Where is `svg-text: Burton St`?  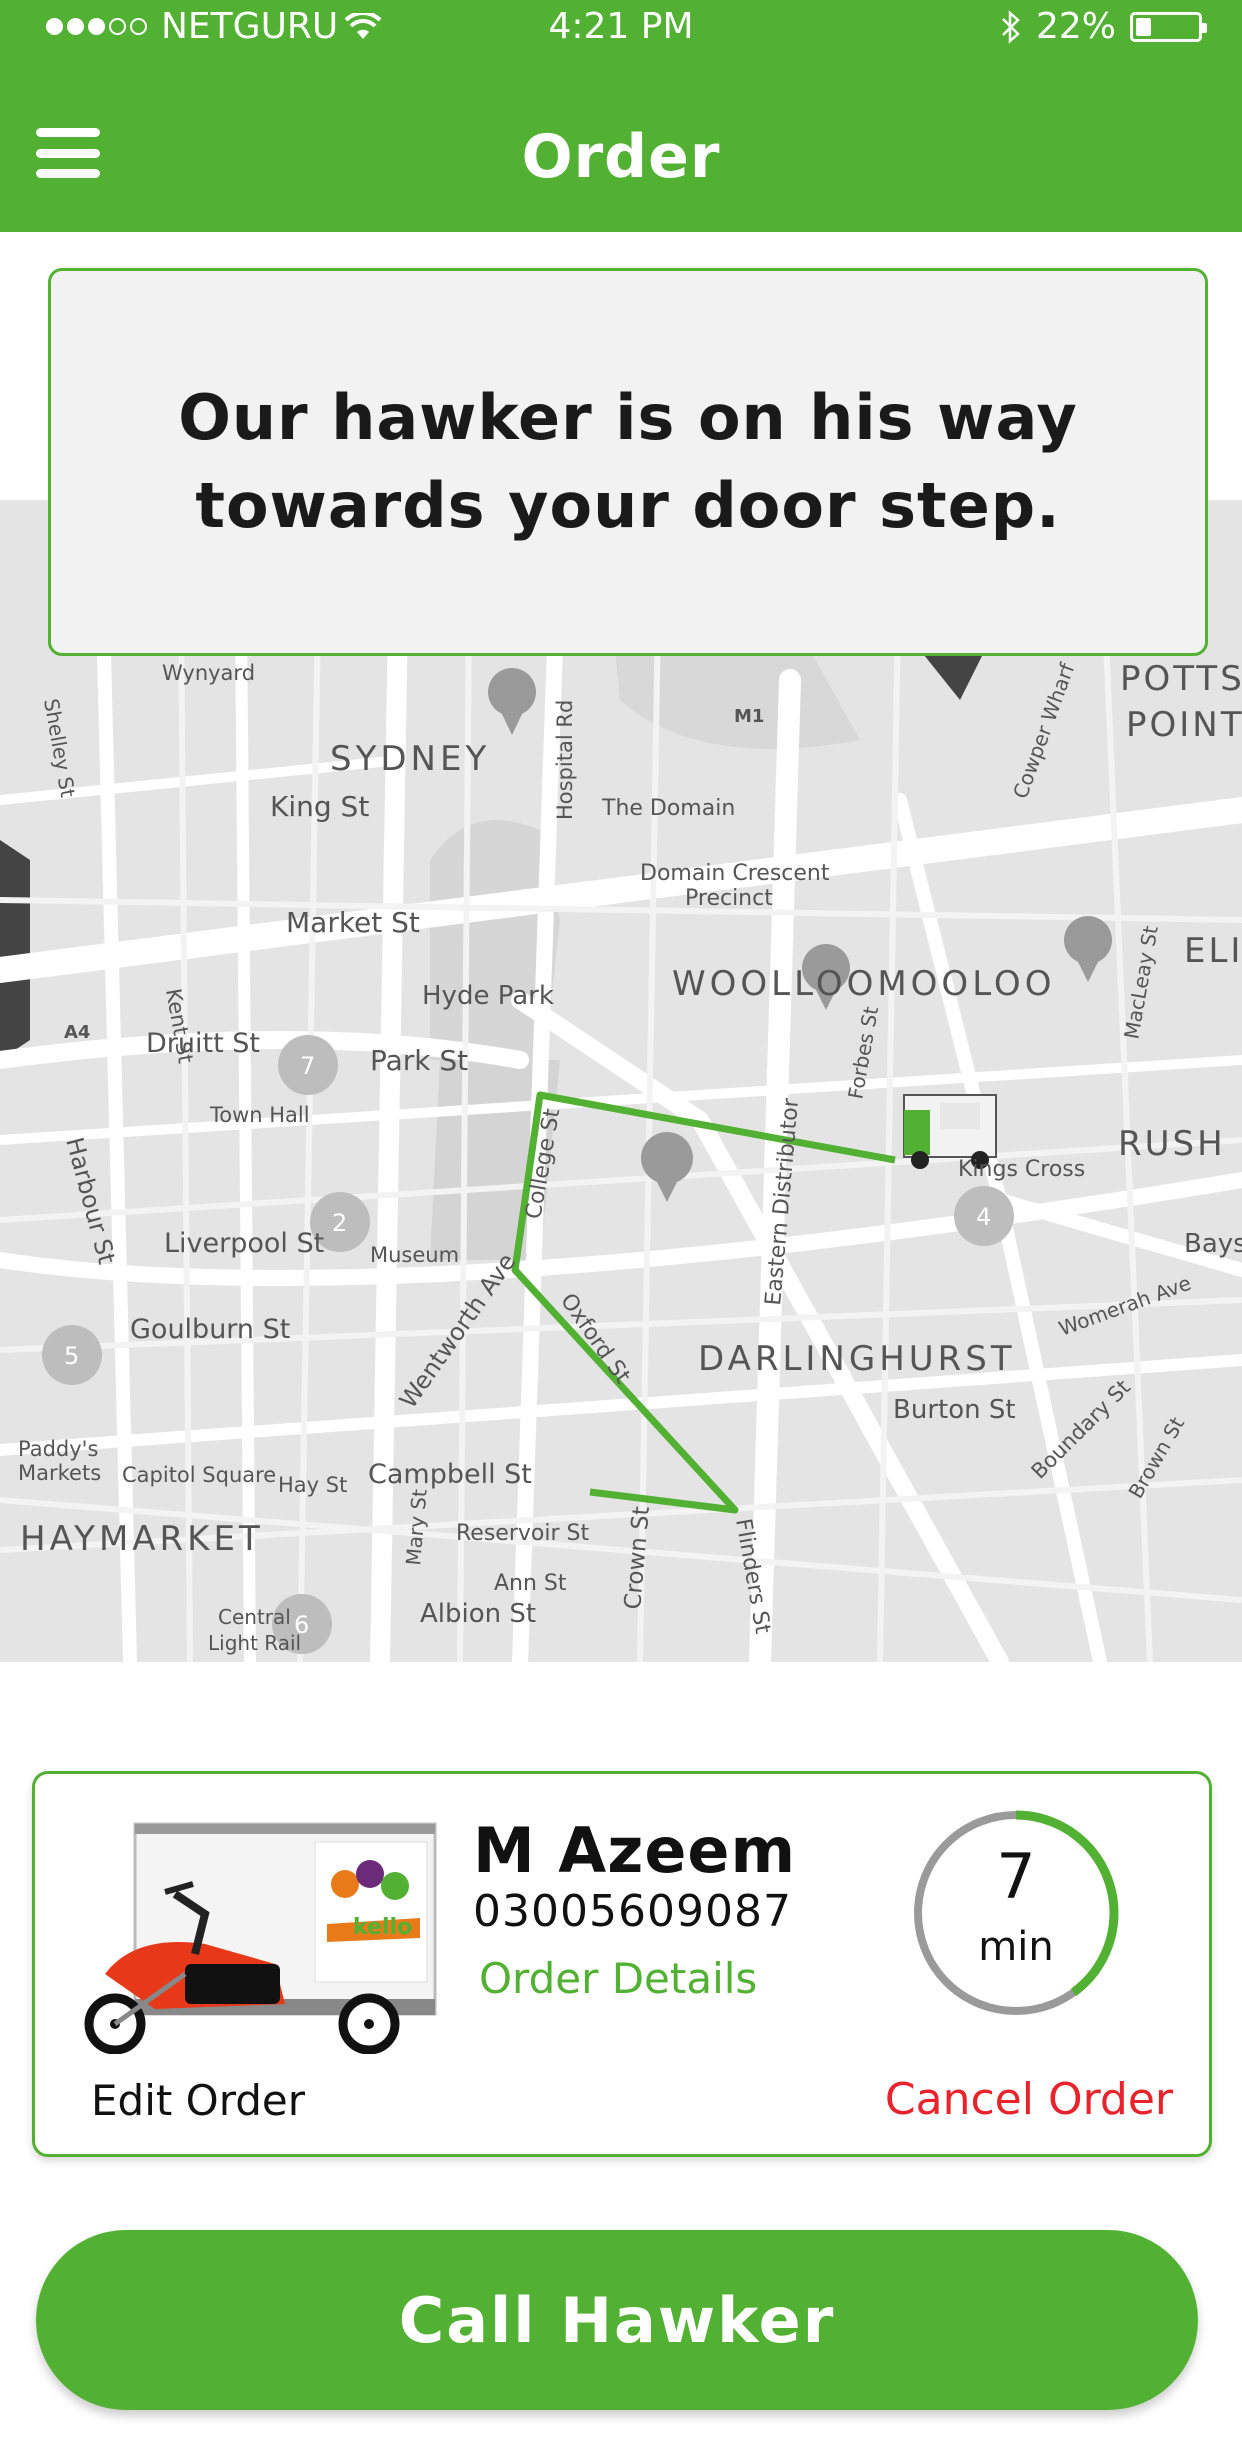 svg-text: Burton St is located at coordinates (954, 1410).